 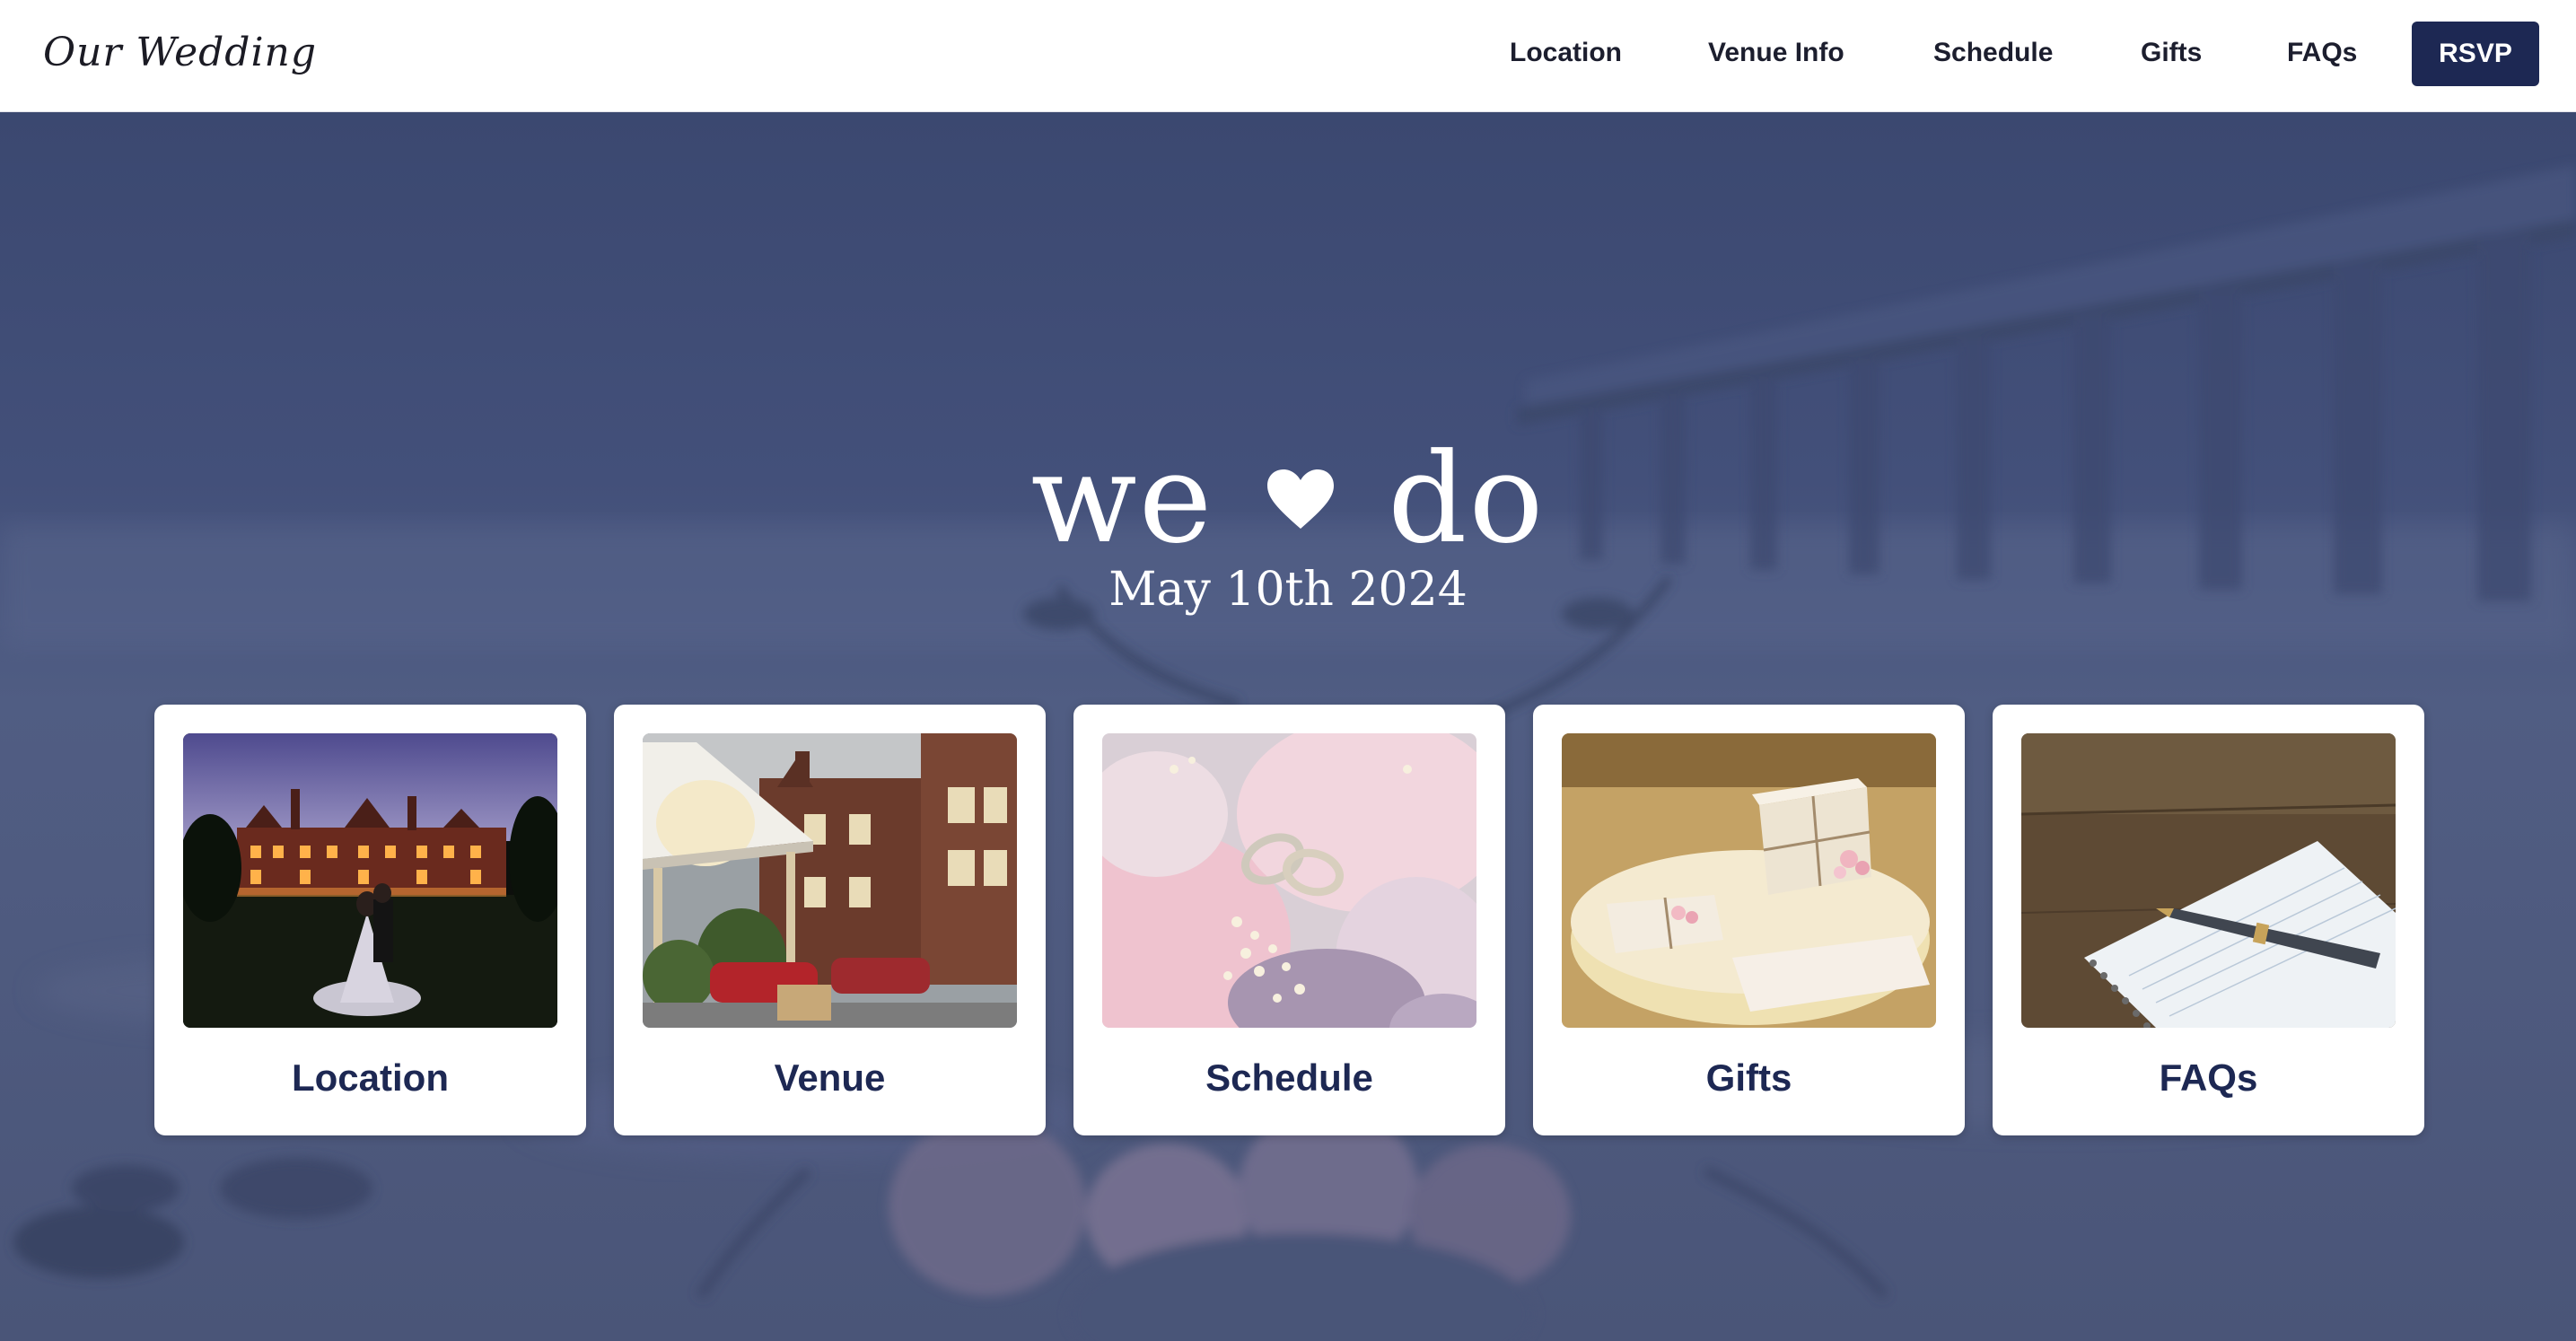 What do you see at coordinates (370, 1077) in the screenshot?
I see `card-location-label: Location` at bounding box center [370, 1077].